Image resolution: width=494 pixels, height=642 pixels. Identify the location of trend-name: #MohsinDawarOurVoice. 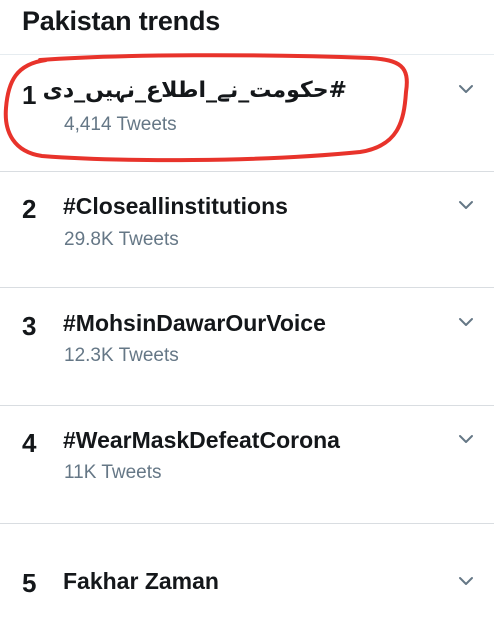
(194, 323).